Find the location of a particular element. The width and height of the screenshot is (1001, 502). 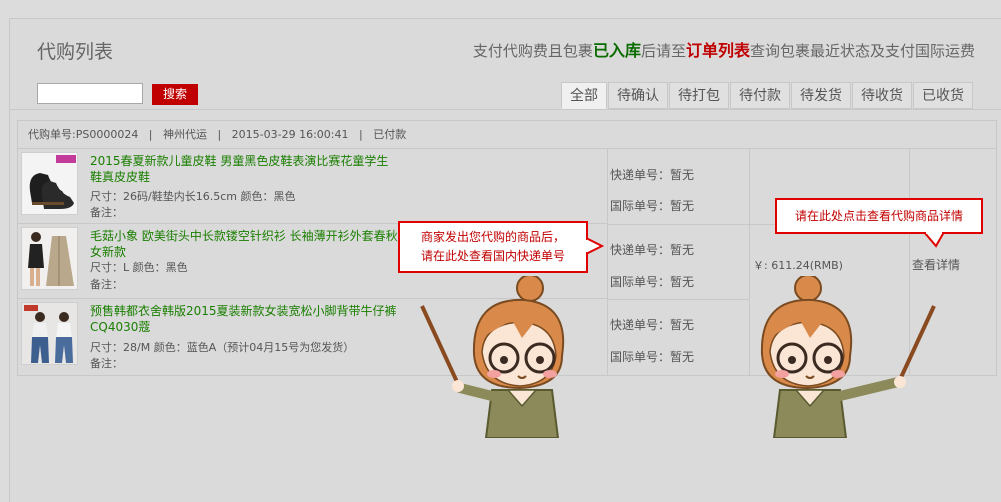

divider is located at coordinates (505, 109).